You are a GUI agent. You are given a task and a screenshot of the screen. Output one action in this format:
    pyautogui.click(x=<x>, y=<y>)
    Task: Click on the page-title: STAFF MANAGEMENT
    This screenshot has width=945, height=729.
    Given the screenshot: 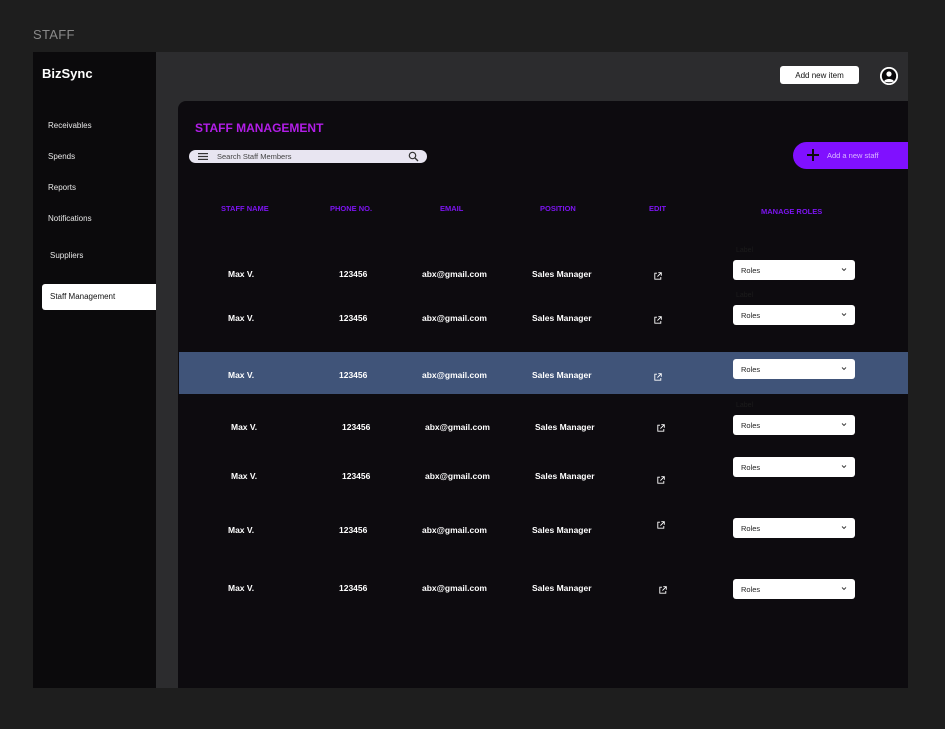 What is the action you would take?
    pyautogui.click(x=259, y=128)
    